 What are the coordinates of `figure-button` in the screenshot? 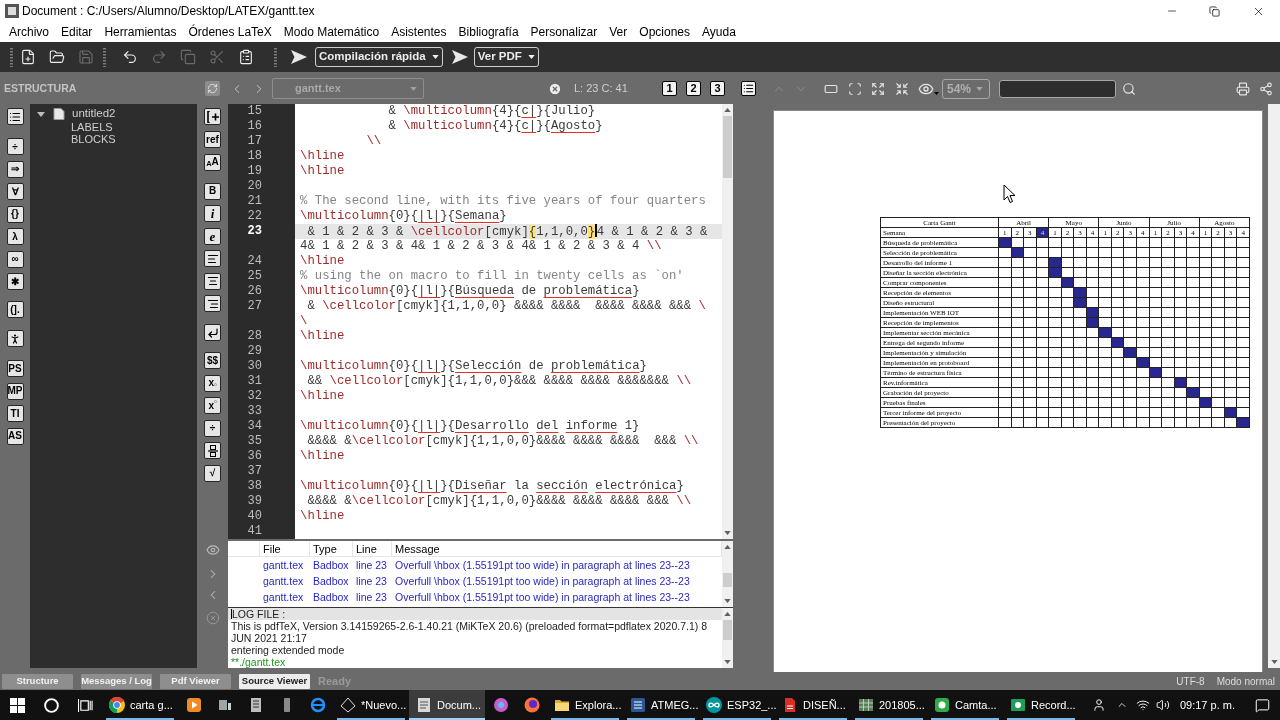 It's located at (15, 338).